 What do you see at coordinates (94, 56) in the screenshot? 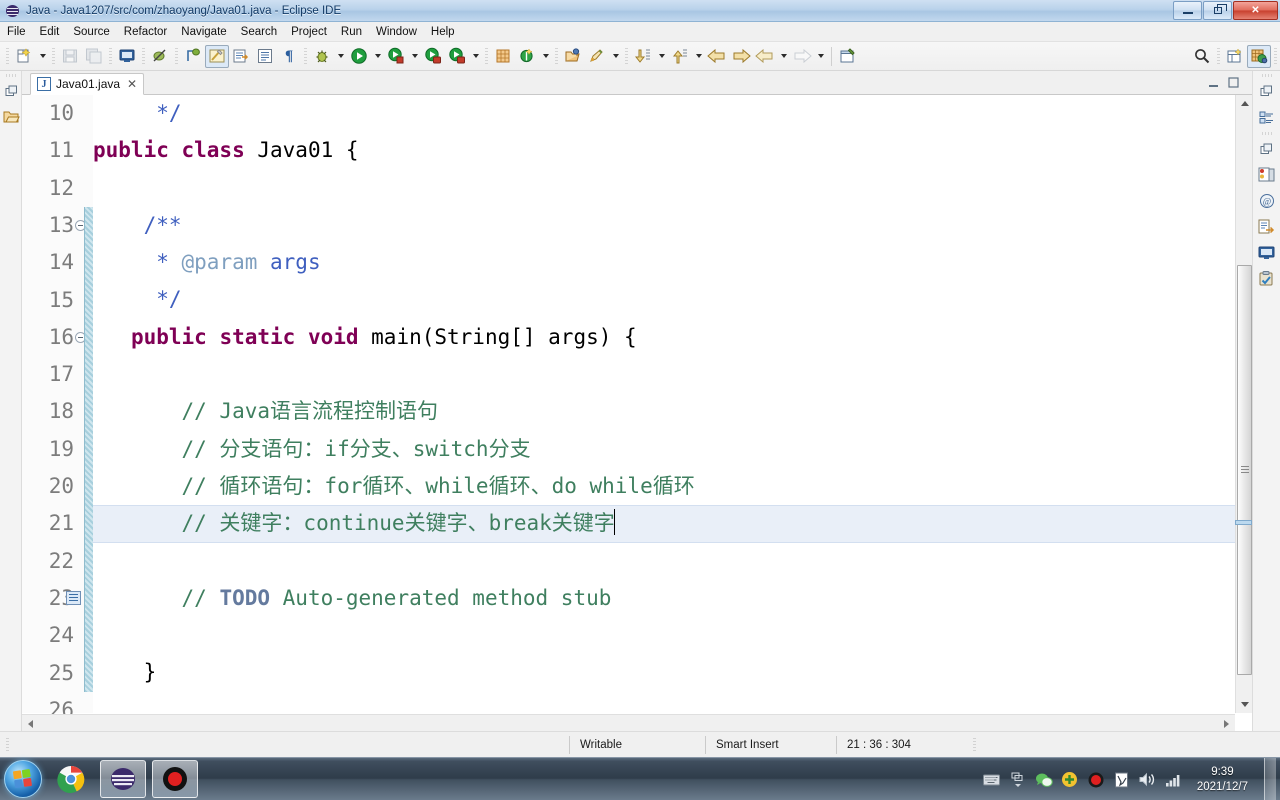
I see `save-all-icon` at bounding box center [94, 56].